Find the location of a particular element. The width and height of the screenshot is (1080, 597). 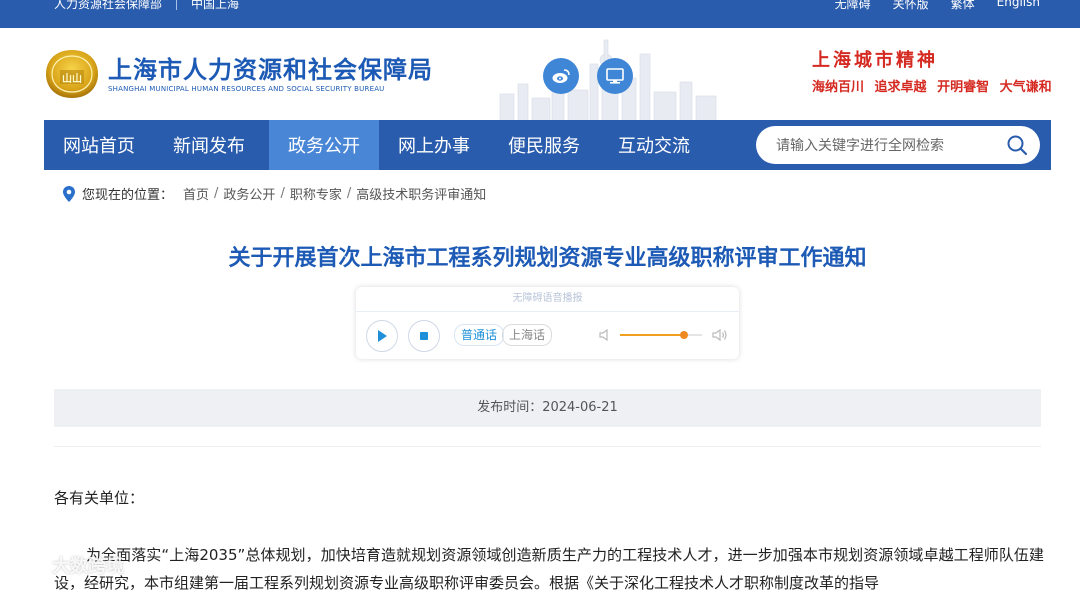

nav-item-news: 新闻发布 is located at coordinates (209, 145).